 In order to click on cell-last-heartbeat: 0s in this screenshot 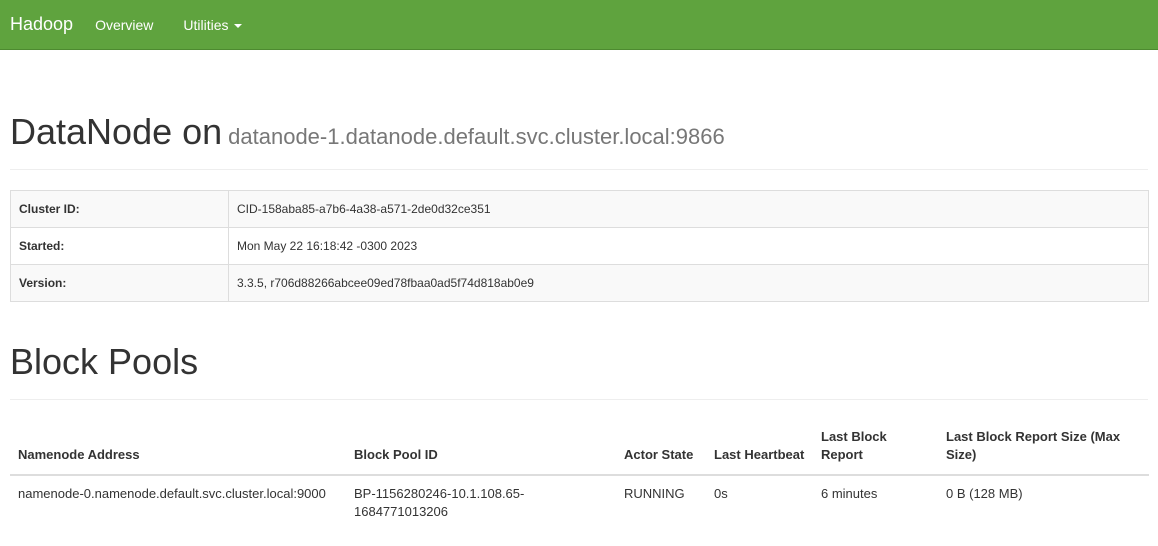, I will do `click(721, 493)`.